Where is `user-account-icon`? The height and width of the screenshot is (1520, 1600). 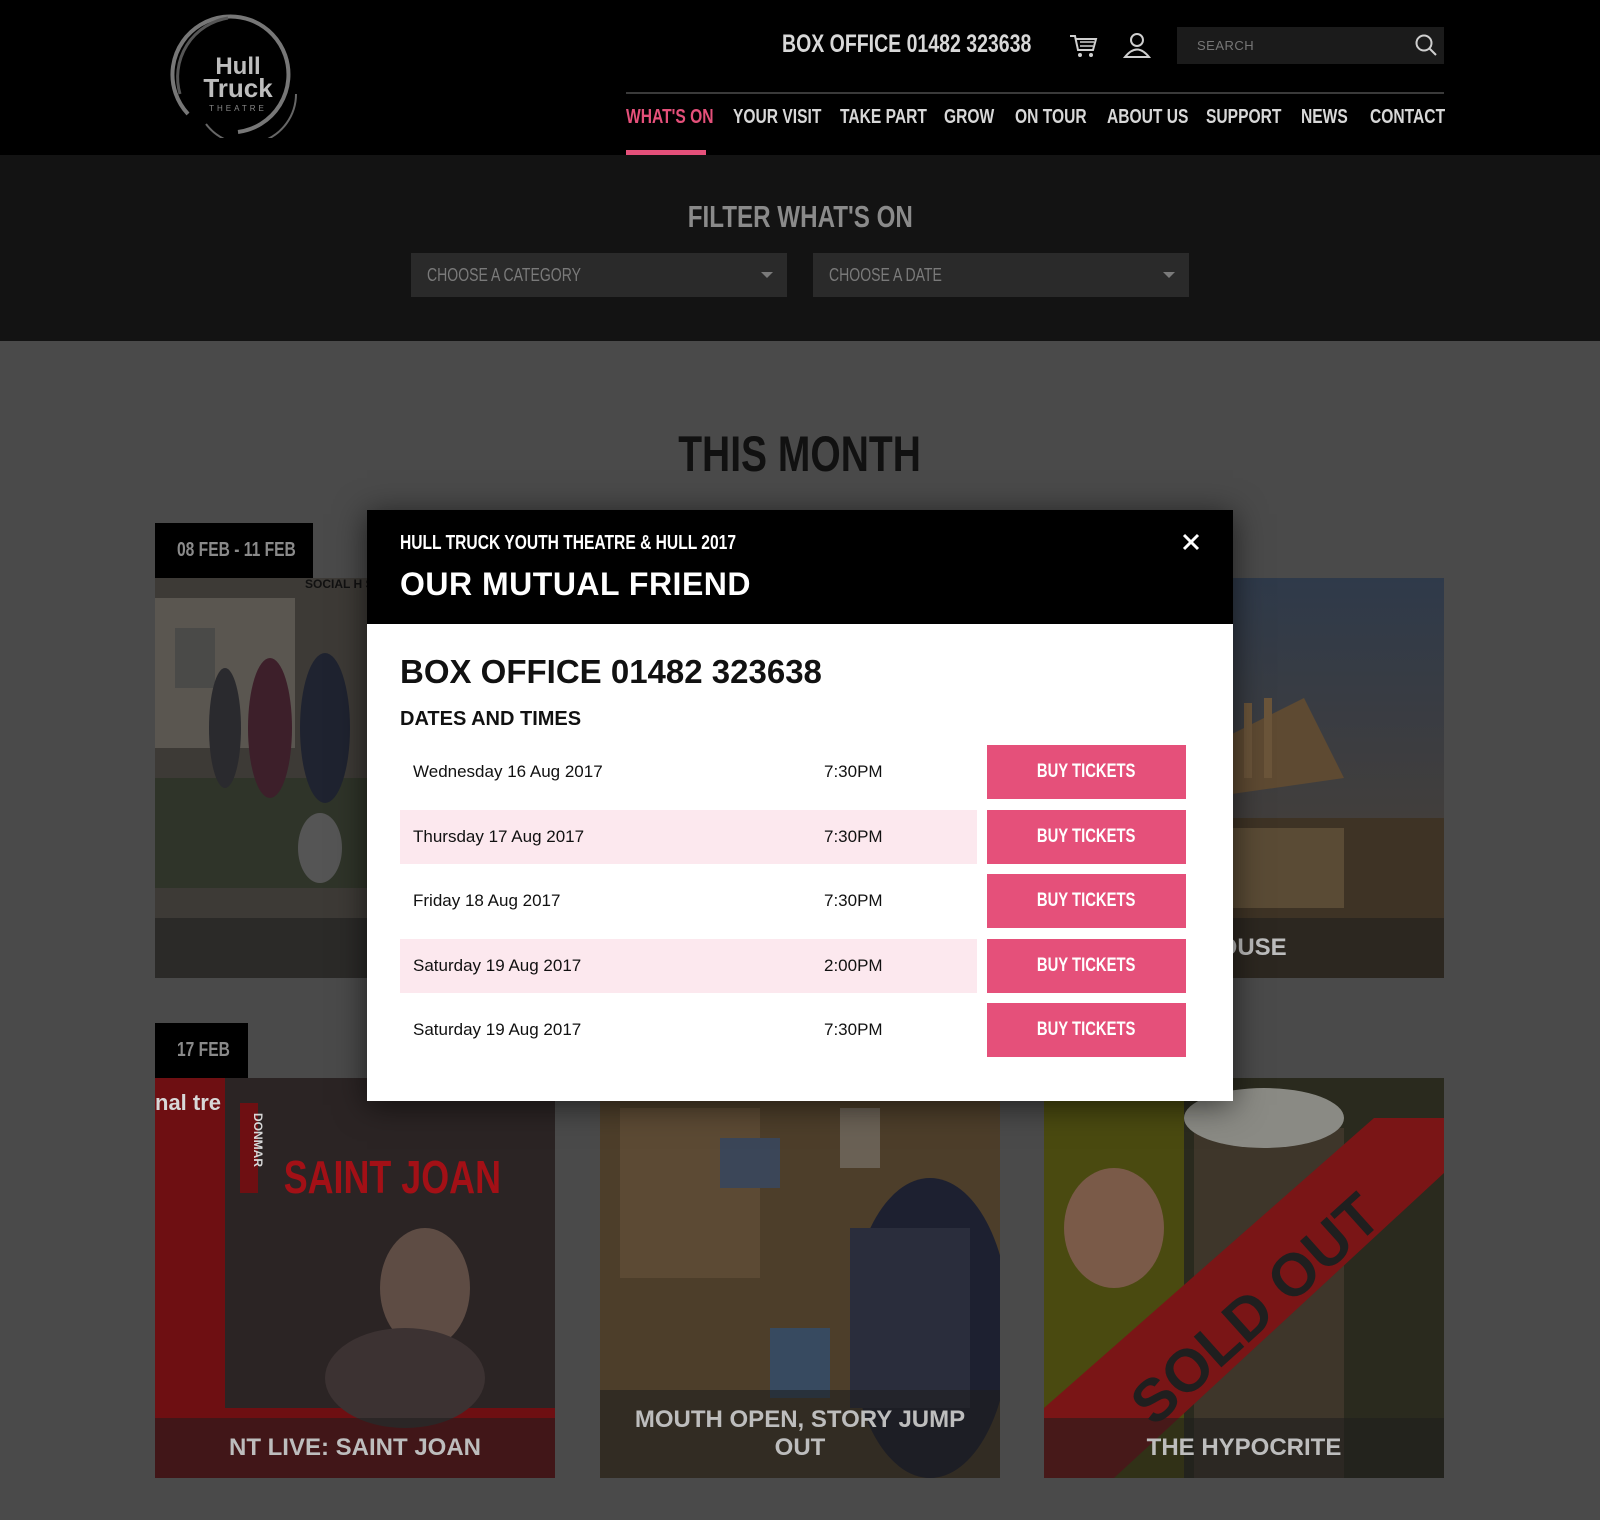
user-account-icon is located at coordinates (1137, 45).